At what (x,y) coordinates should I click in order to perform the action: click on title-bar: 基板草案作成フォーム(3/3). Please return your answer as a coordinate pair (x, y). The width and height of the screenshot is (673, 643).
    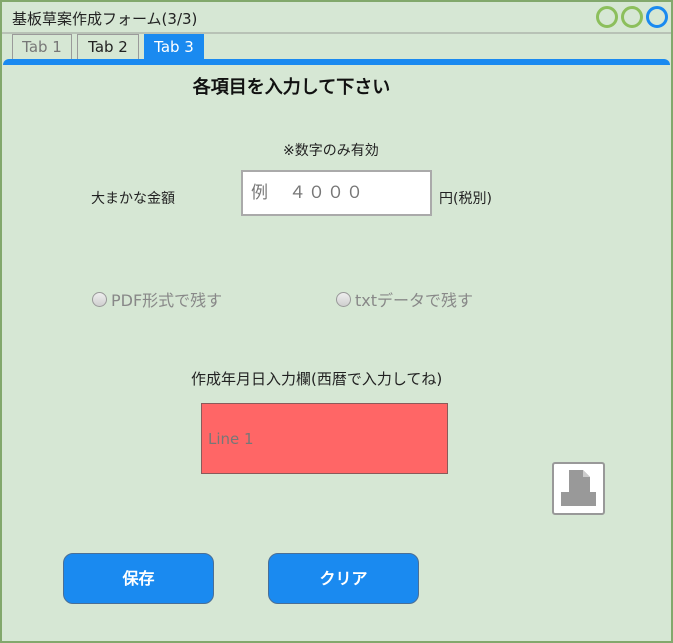
    Looking at the image, I should click on (336, 17).